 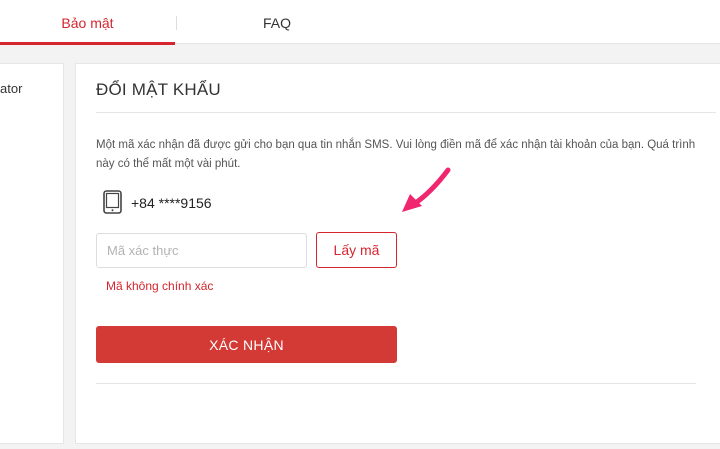 I want to click on bottom-divider, so click(x=396, y=383).